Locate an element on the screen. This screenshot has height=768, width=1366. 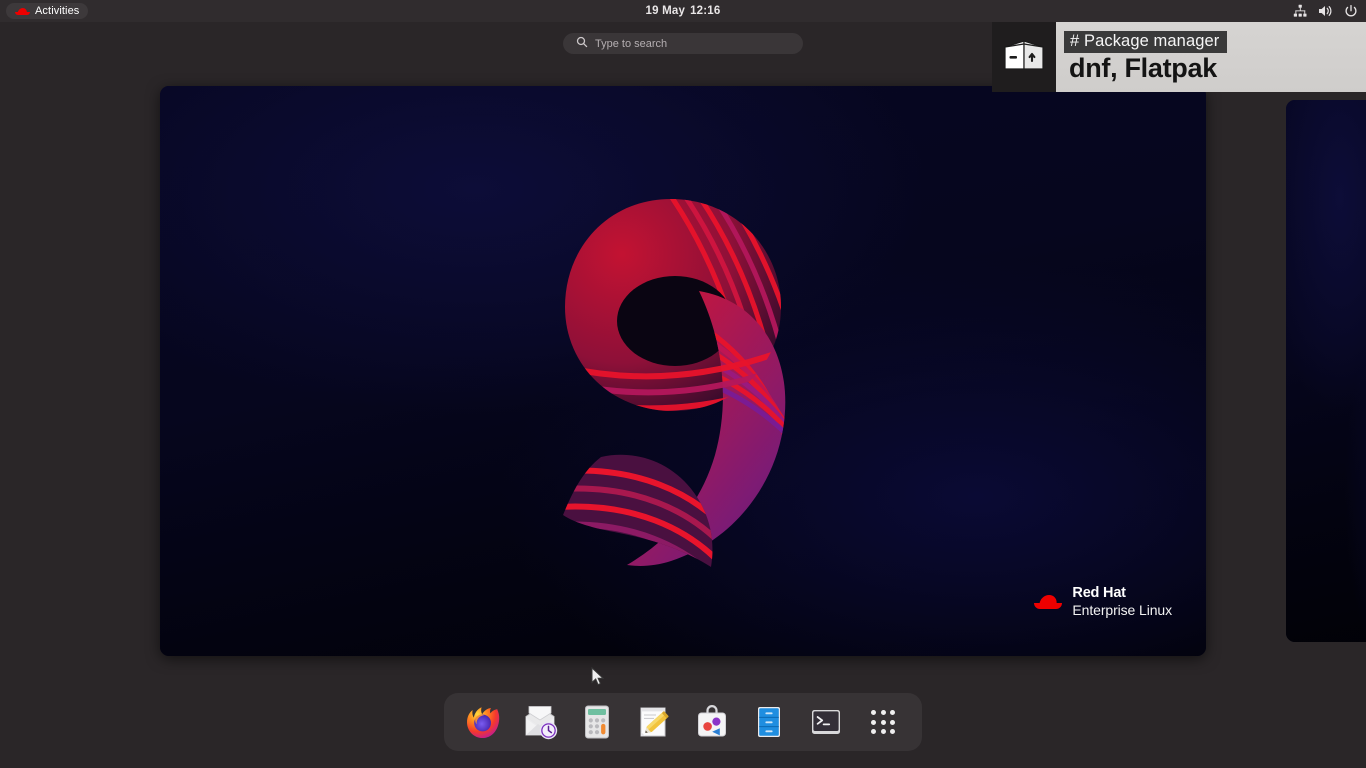
firefox-icon is located at coordinates (483, 722).